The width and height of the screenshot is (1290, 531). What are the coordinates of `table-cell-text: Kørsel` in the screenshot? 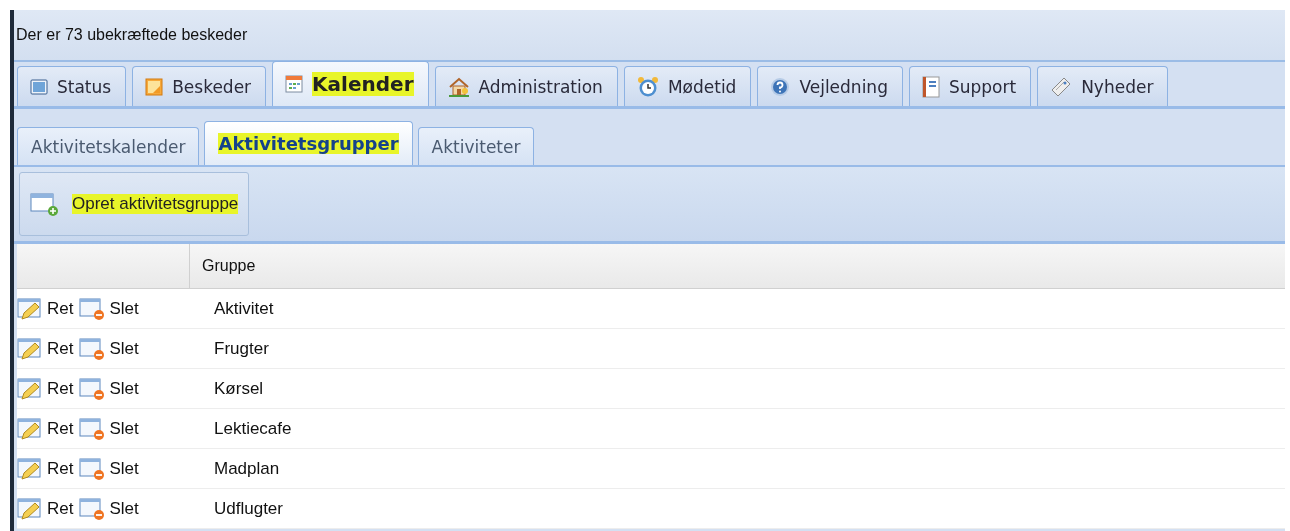 It's located at (238, 388).